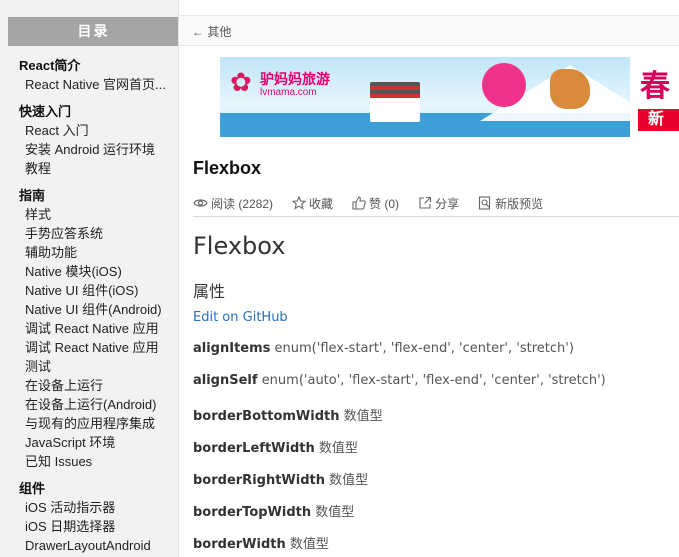 This screenshot has width=679, height=557. I want to click on toc-item: JavaScript 环境, so click(88, 442).